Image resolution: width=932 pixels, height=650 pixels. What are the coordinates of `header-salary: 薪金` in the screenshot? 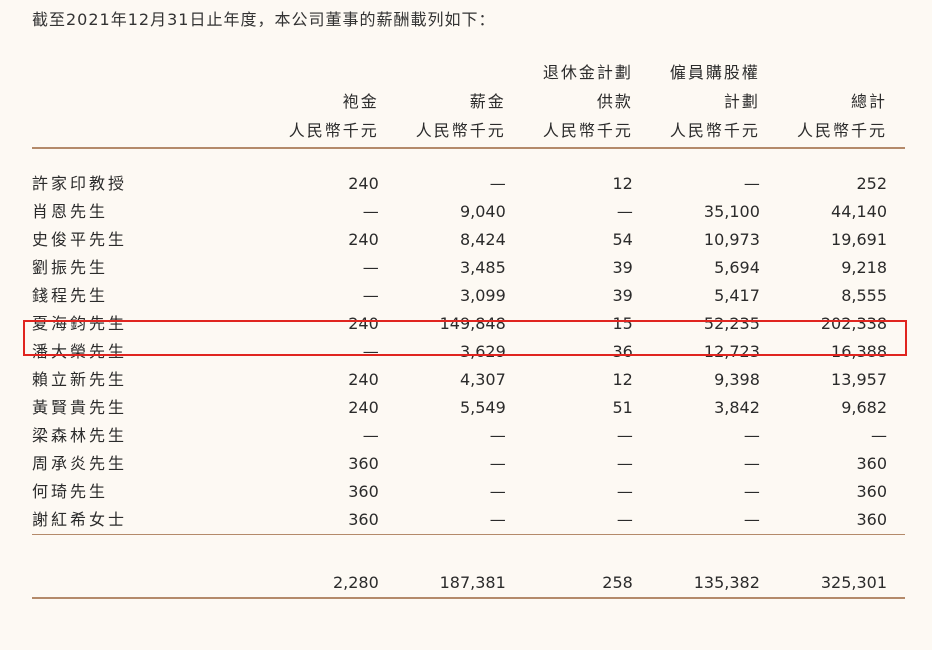 It's located at (487, 101).